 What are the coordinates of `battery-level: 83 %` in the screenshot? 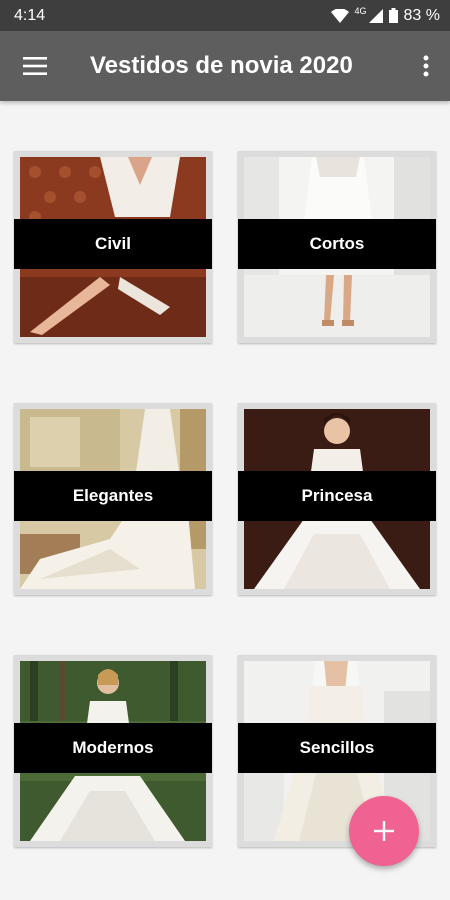 It's located at (421, 15).